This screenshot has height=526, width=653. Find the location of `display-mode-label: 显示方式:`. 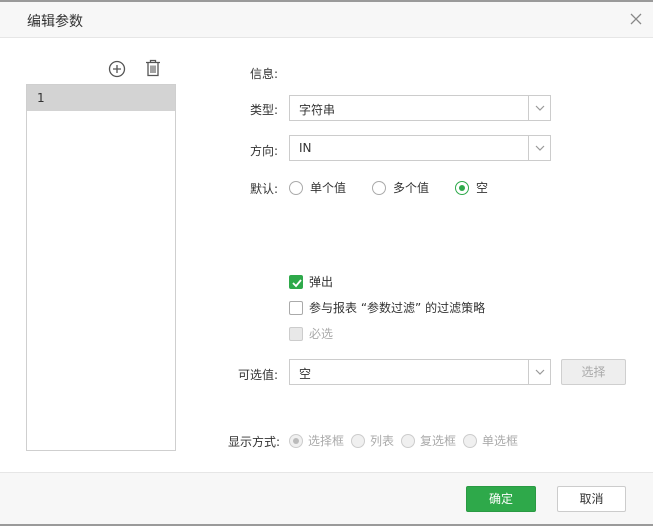

display-mode-label: 显示方式: is located at coordinates (254, 442).